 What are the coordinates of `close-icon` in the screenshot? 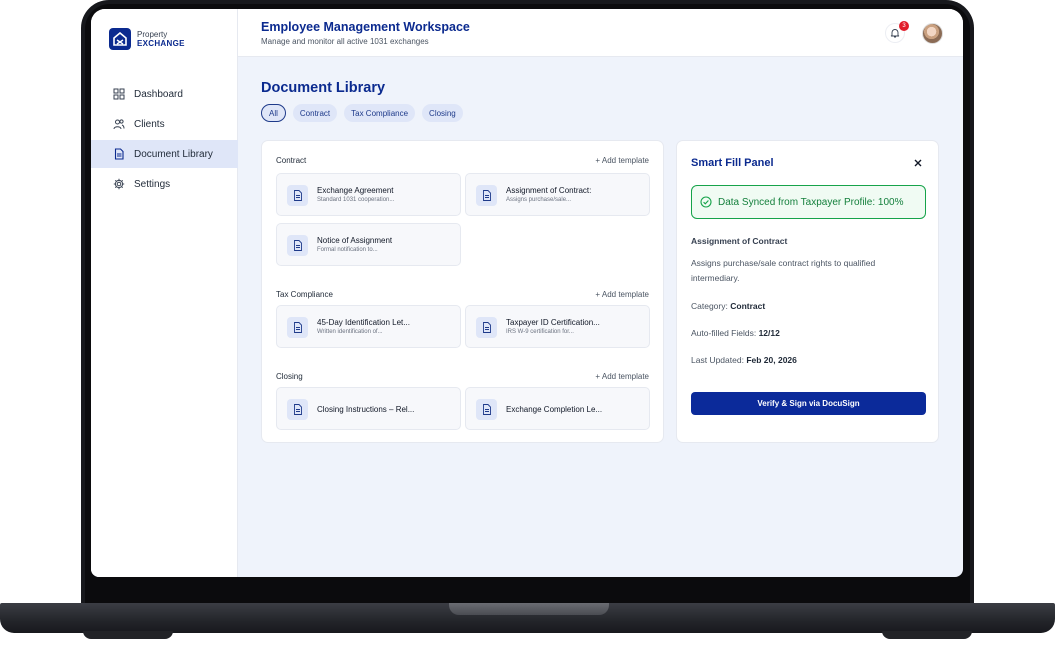 It's located at (918, 163).